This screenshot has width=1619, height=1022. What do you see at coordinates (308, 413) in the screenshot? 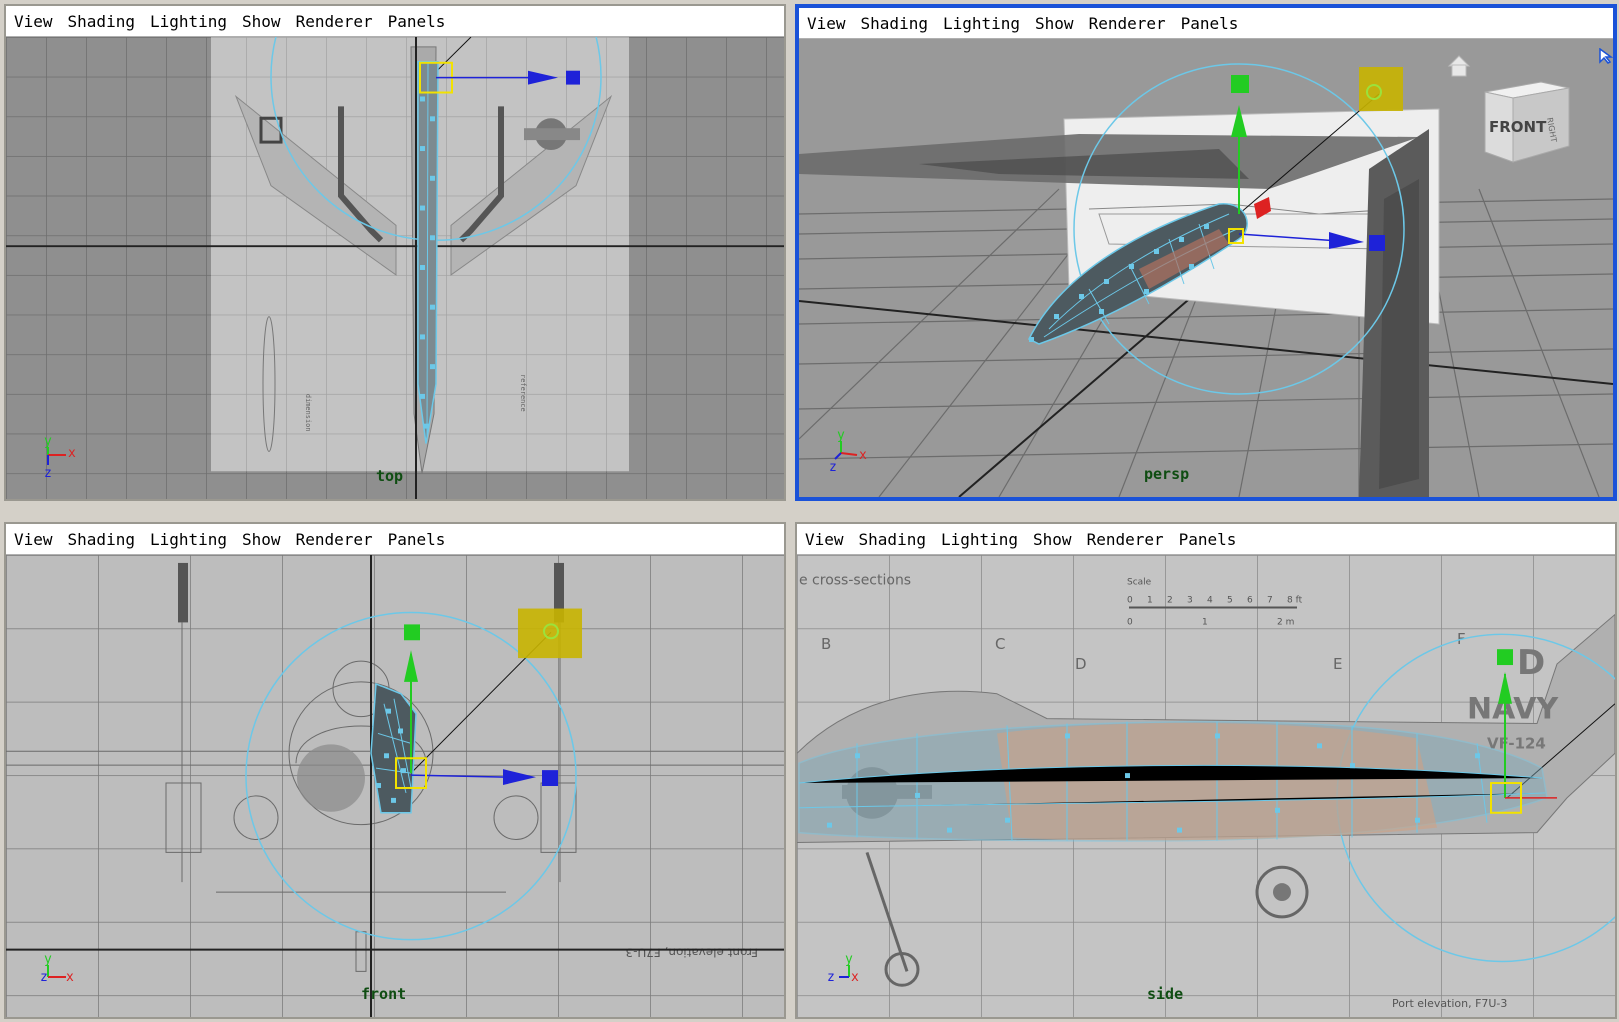
I see `svg-text: dimension` at bounding box center [308, 413].